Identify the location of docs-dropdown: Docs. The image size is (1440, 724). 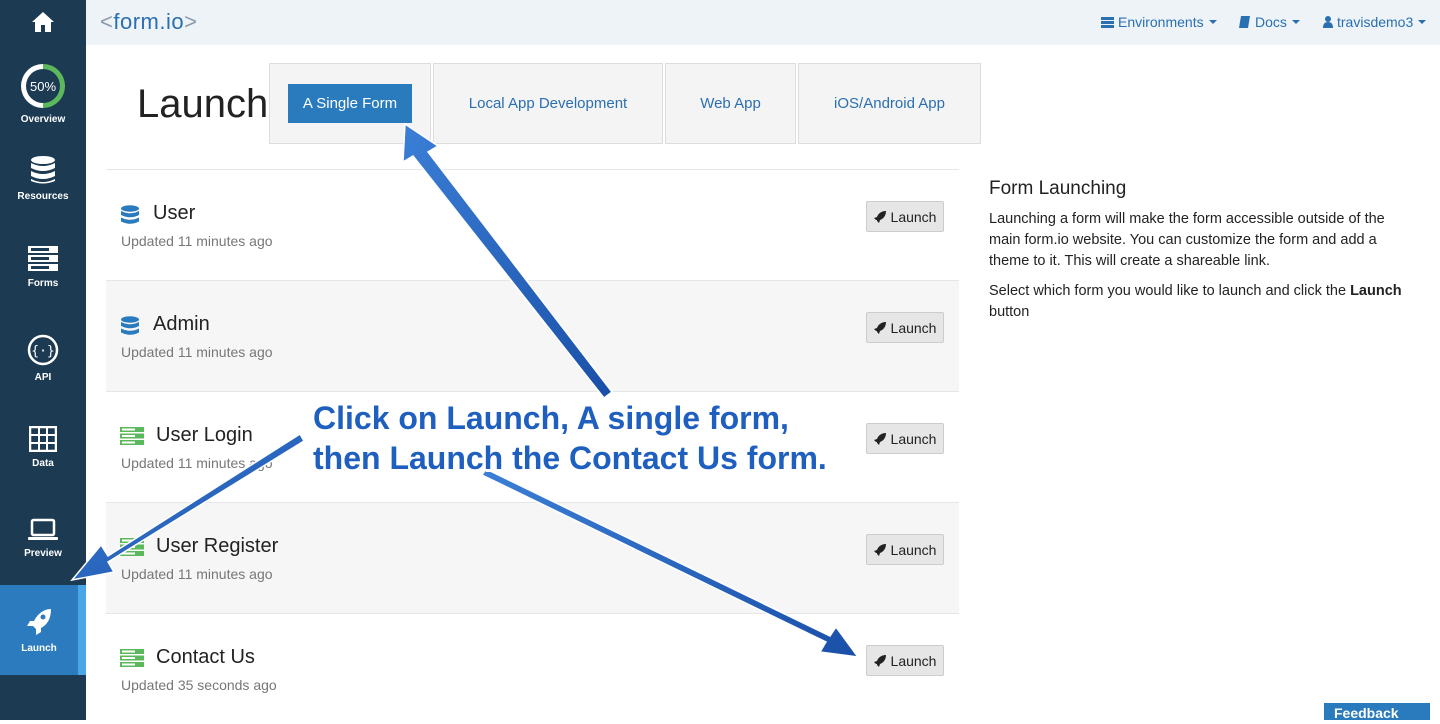
(1269, 22).